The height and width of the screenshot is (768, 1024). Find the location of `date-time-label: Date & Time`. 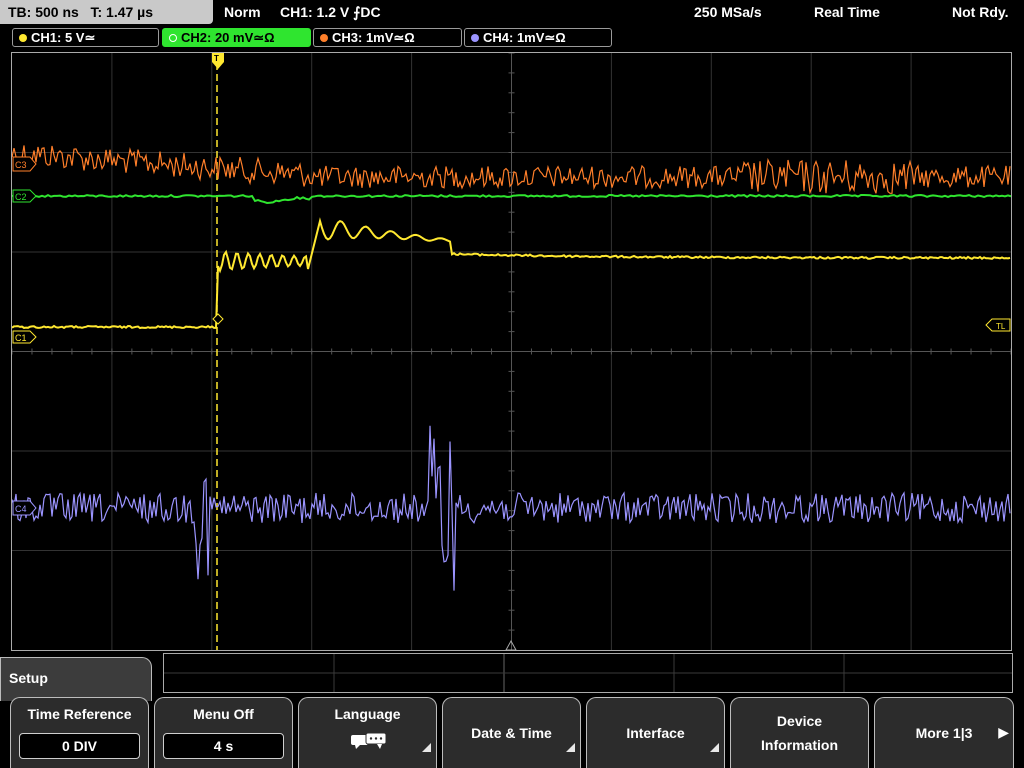

date-time-label: Date & Time is located at coordinates (511, 733).